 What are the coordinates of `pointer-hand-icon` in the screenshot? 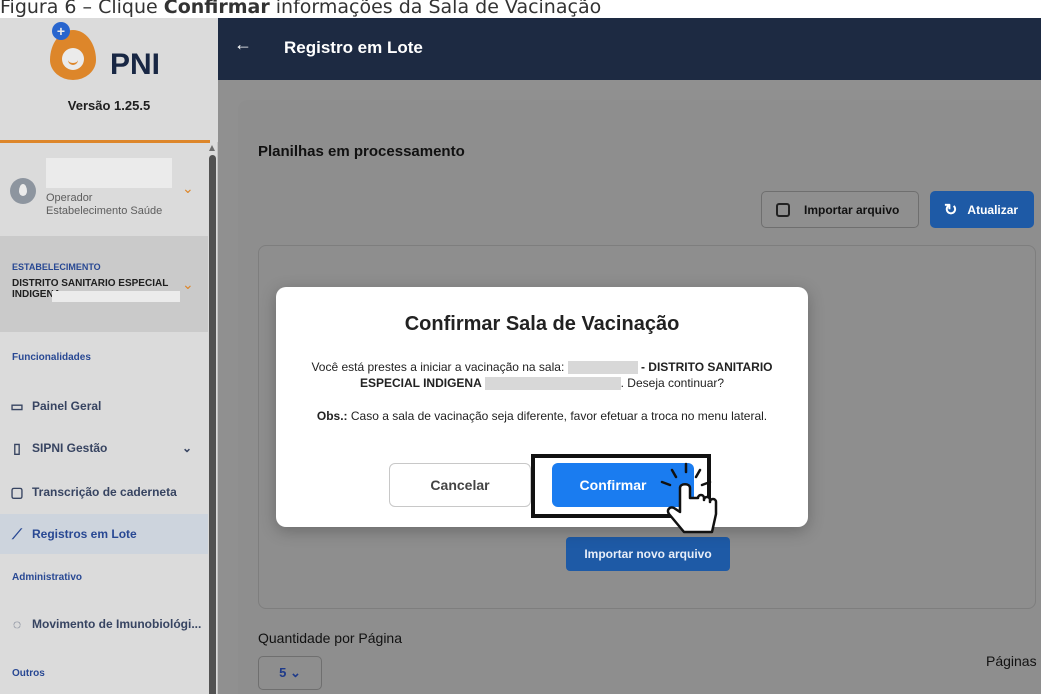 It's located at (689, 498).